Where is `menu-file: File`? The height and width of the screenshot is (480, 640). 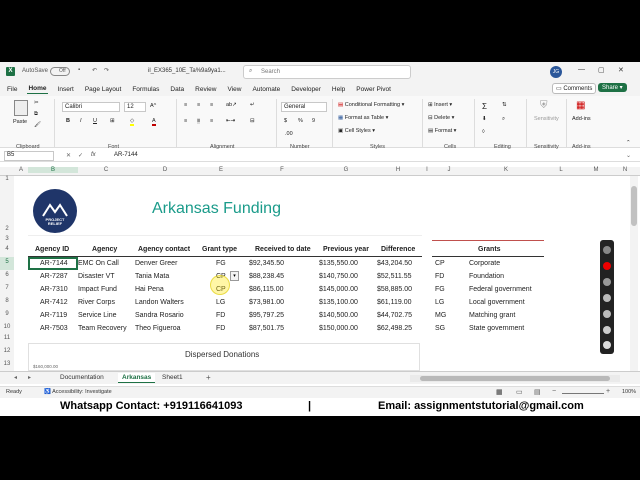 menu-file: File is located at coordinates (12, 89).